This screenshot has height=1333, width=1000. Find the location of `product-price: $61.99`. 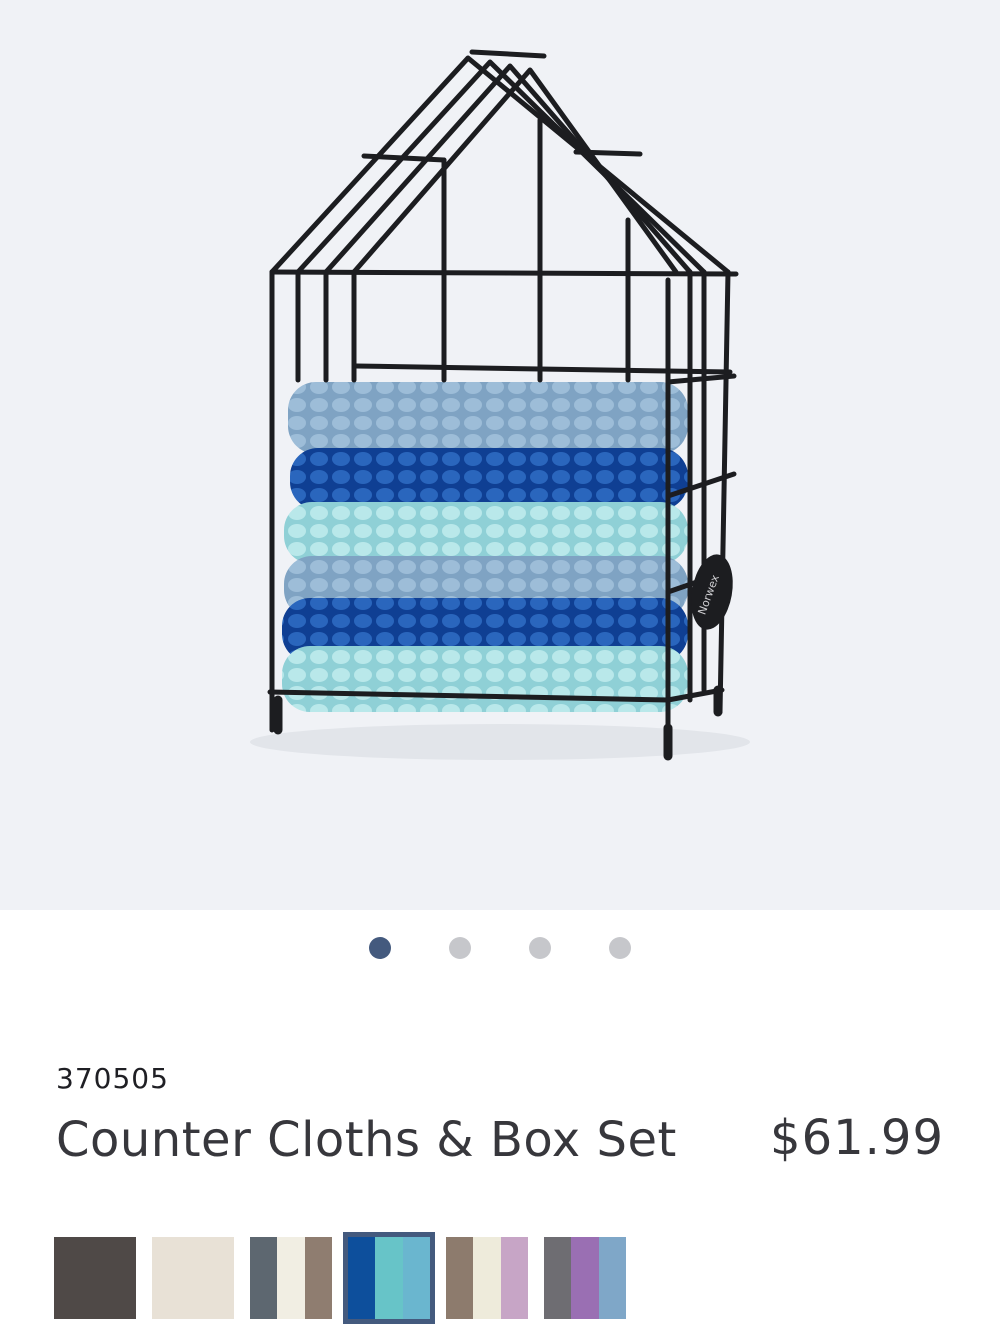

product-price: $61.99 is located at coordinates (857, 1138).